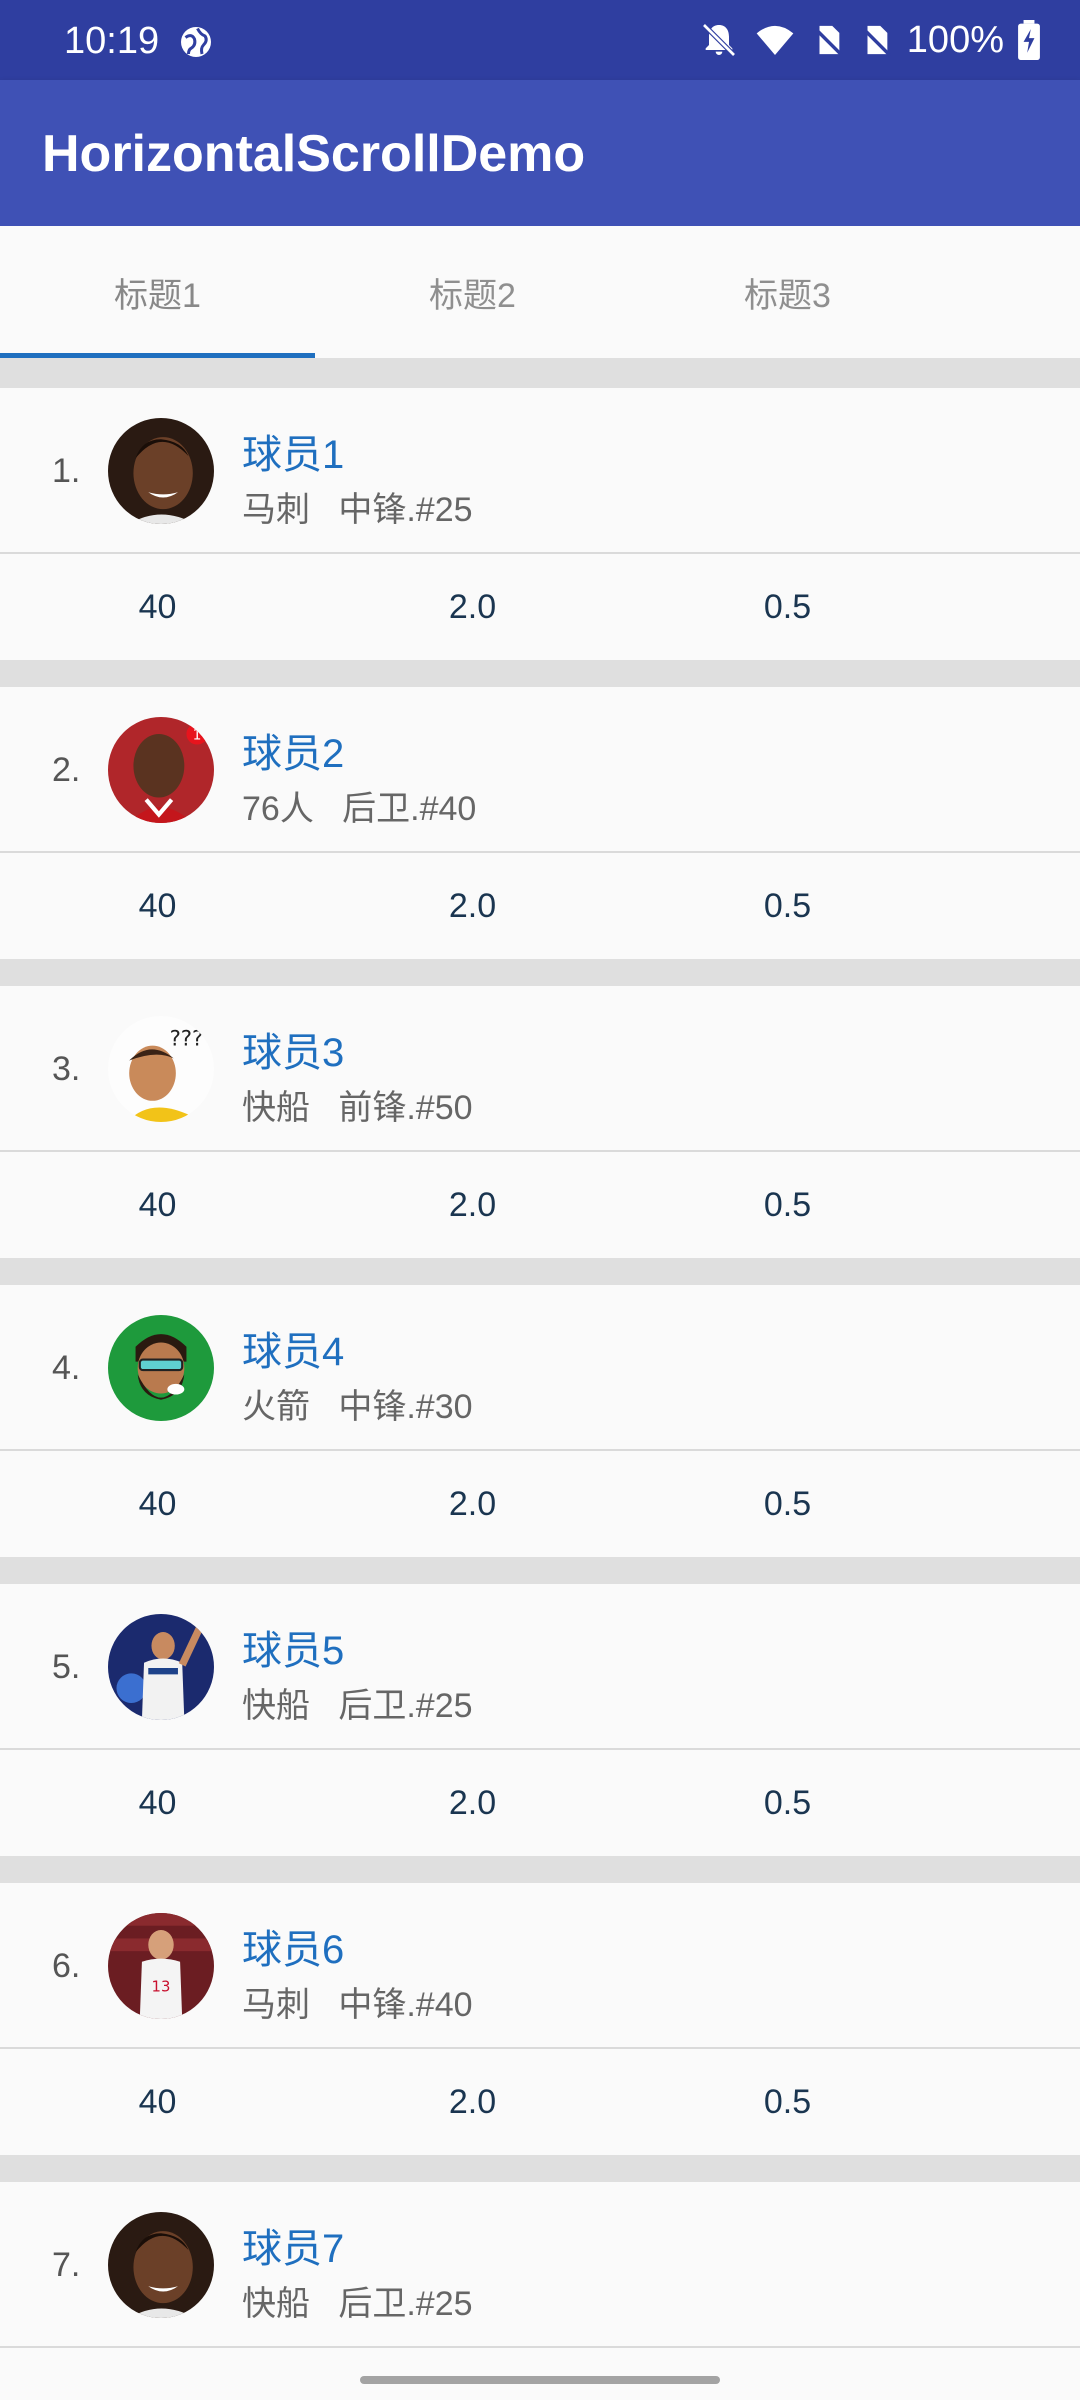 The width and height of the screenshot is (1080, 2400). What do you see at coordinates (293, 1053) in the screenshot?
I see `player-name: 球员3` at bounding box center [293, 1053].